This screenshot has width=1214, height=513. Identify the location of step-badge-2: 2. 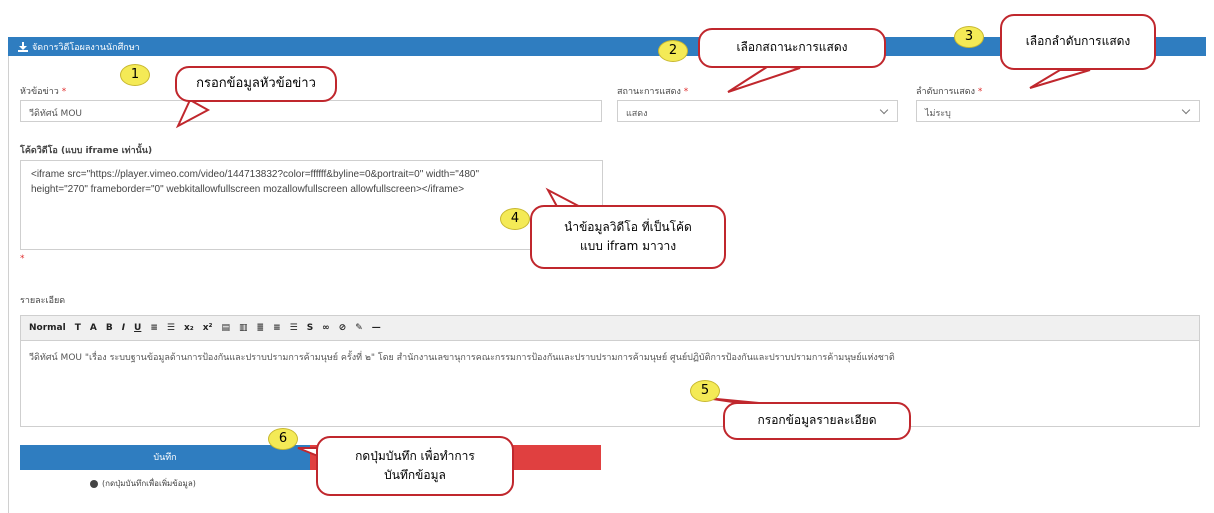
(673, 51).